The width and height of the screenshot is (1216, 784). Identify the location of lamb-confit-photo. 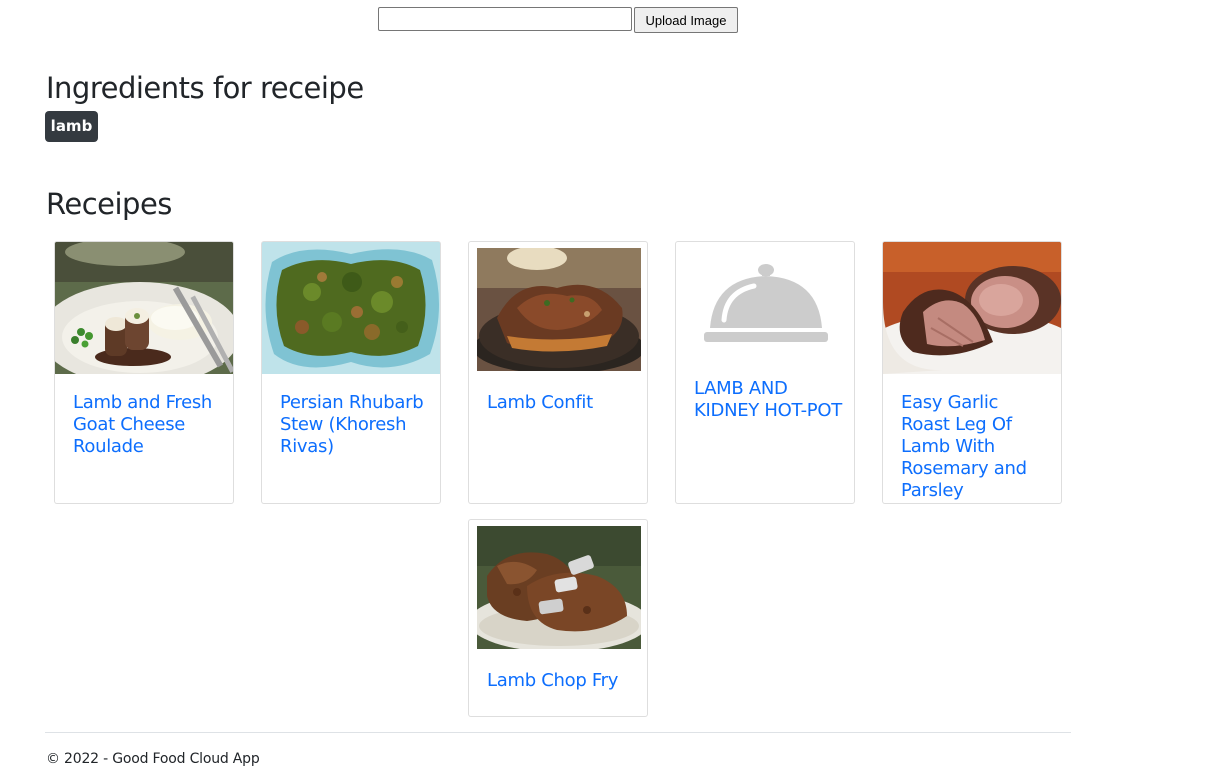
(559, 309).